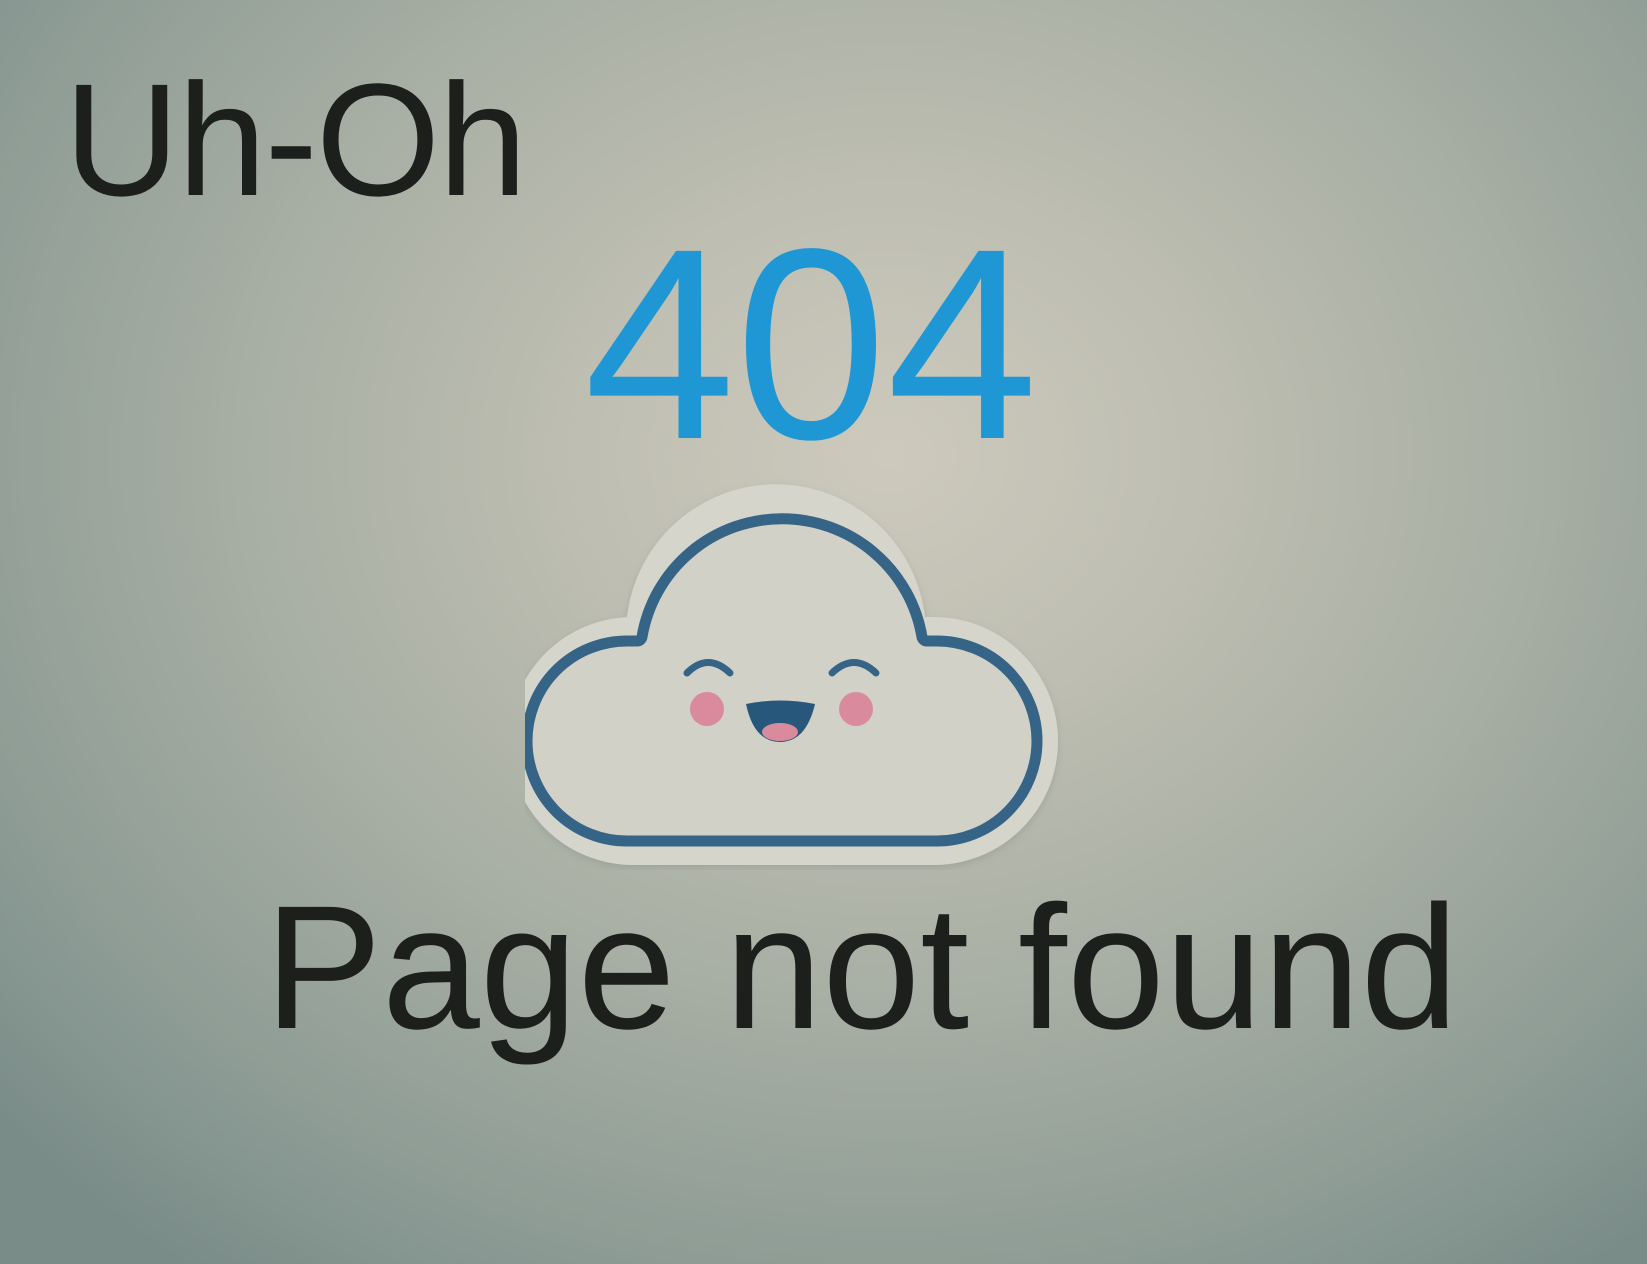 The height and width of the screenshot is (1264, 1647). What do you see at coordinates (784, 680) in the screenshot?
I see `cloud-outline` at bounding box center [784, 680].